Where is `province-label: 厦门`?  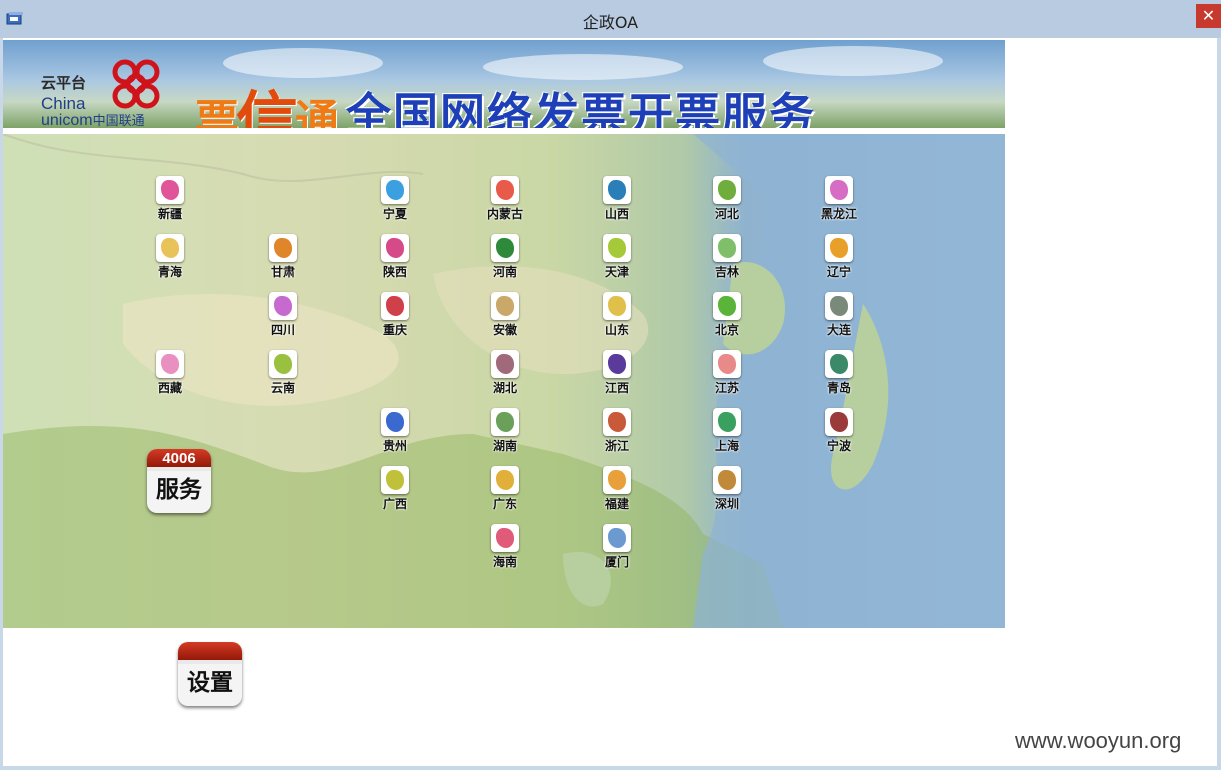
province-label: 厦门 is located at coordinates (616, 562).